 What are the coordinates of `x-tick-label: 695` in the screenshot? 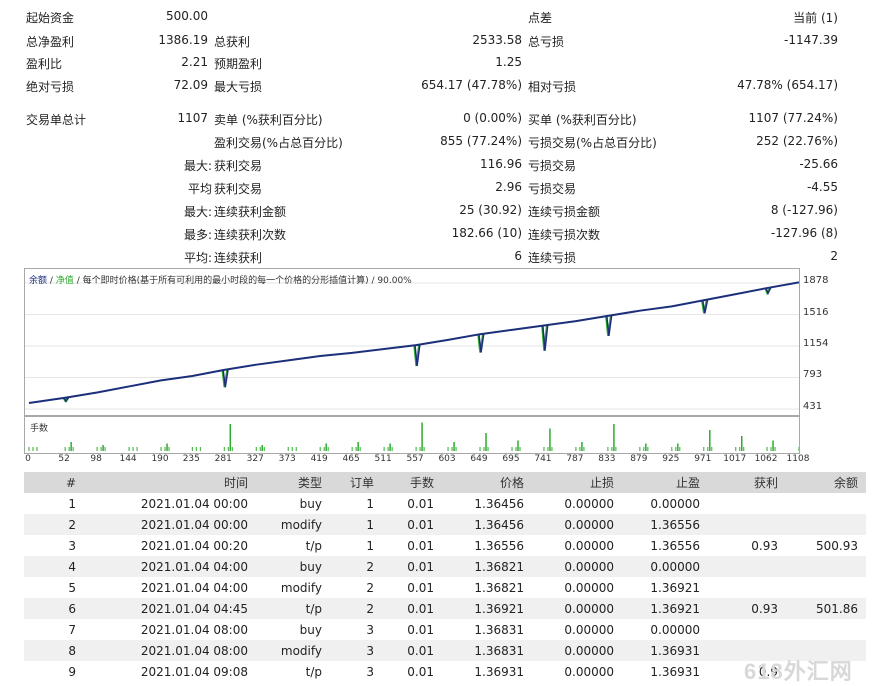 It's located at (511, 459).